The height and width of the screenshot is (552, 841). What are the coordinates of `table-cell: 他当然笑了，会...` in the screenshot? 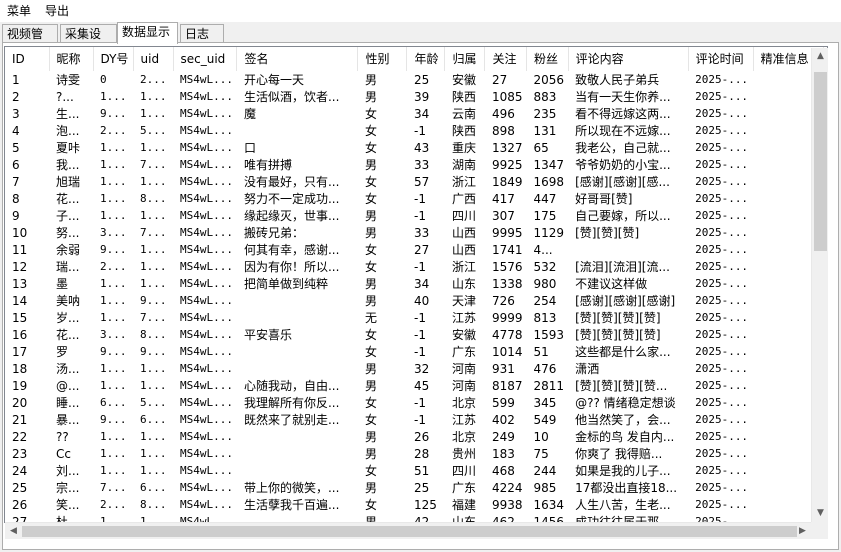 It's located at (623, 419).